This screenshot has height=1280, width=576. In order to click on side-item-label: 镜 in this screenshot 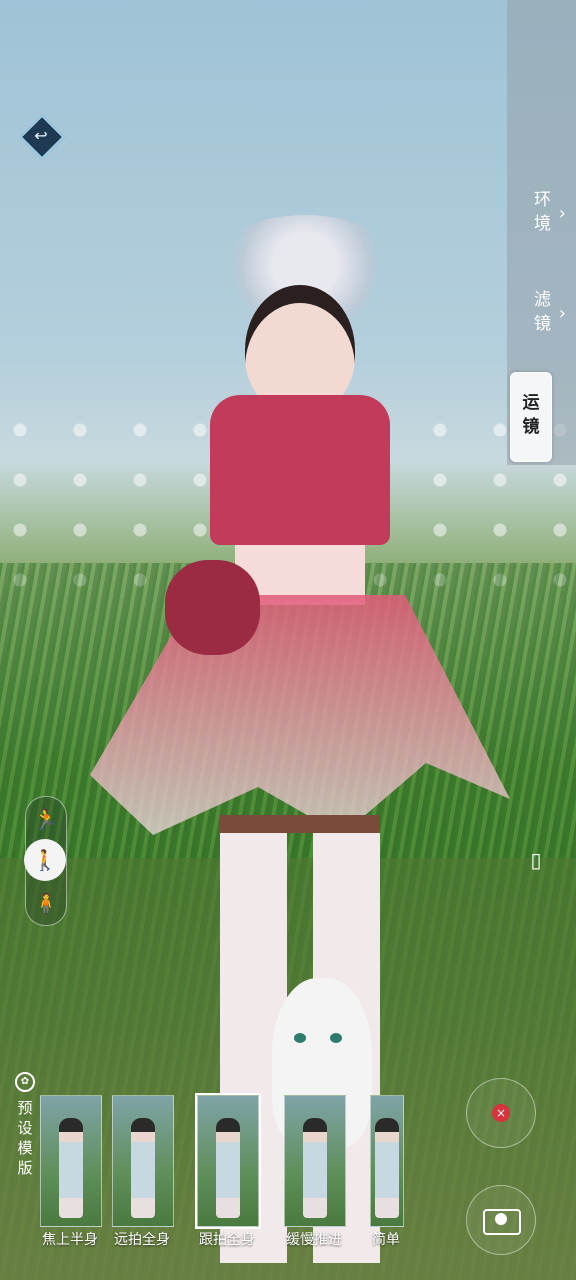, I will do `click(531, 427)`.